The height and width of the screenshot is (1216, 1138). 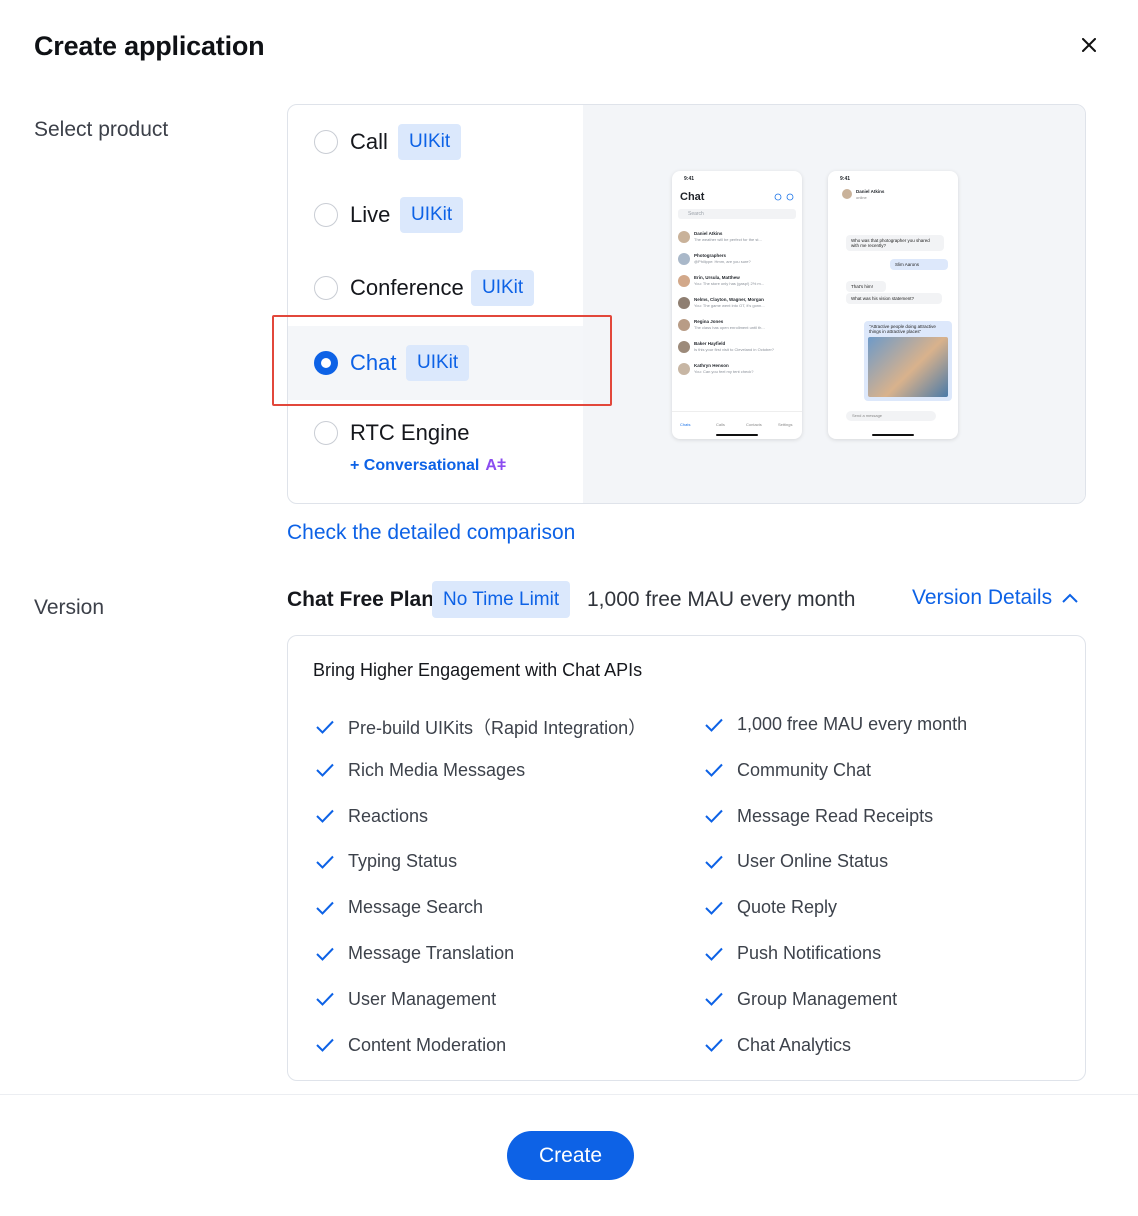 What do you see at coordinates (407, 287) in the screenshot?
I see `product-name-conference: Conference` at bounding box center [407, 287].